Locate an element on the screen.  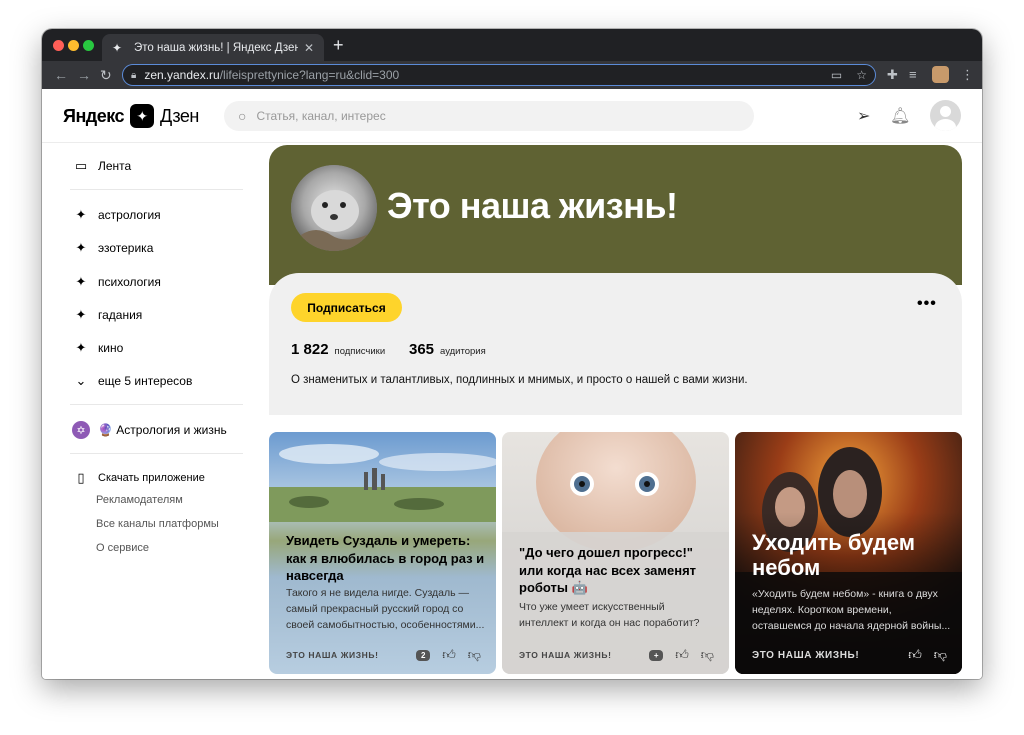
chevron-down-icon: ⌄ is located at coordinates (81, 380).